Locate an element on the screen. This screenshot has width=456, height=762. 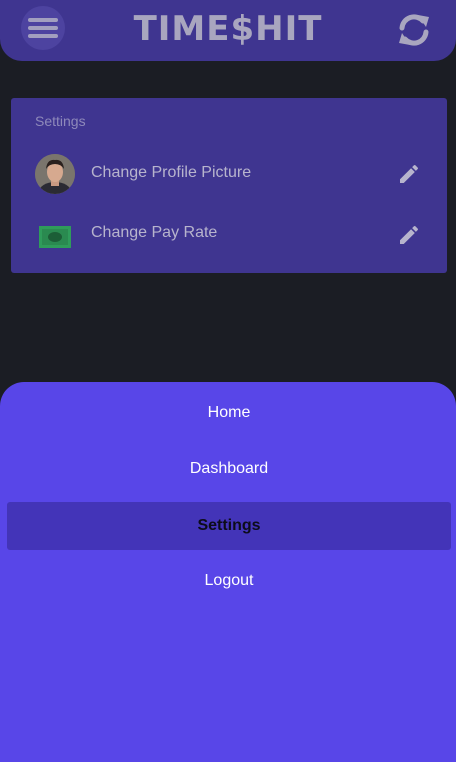
refresh-button is located at coordinates (414, 30).